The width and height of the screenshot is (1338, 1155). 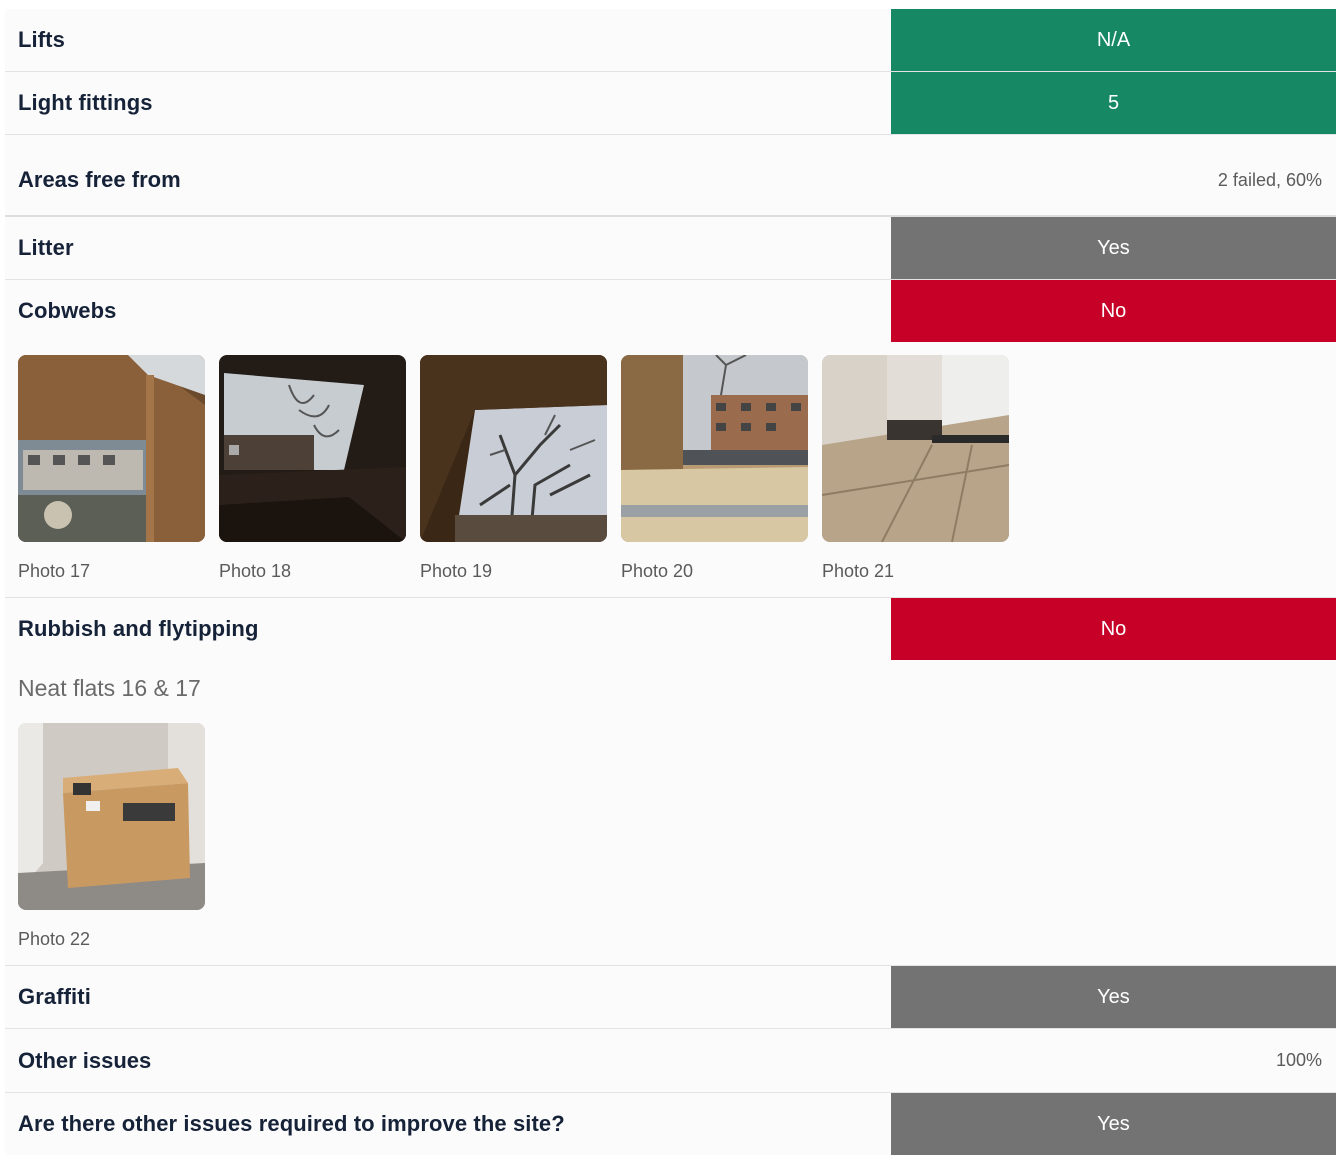 I want to click on section-score: 100%, so click(x=1298, y=1060).